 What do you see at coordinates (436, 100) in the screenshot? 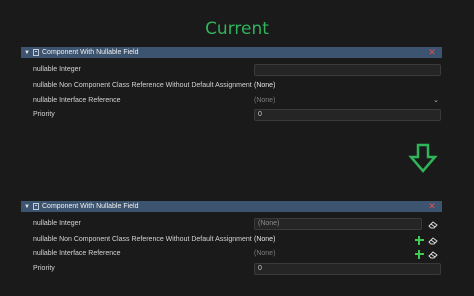
I see `chevron-down-icon: ⌄` at bounding box center [436, 100].